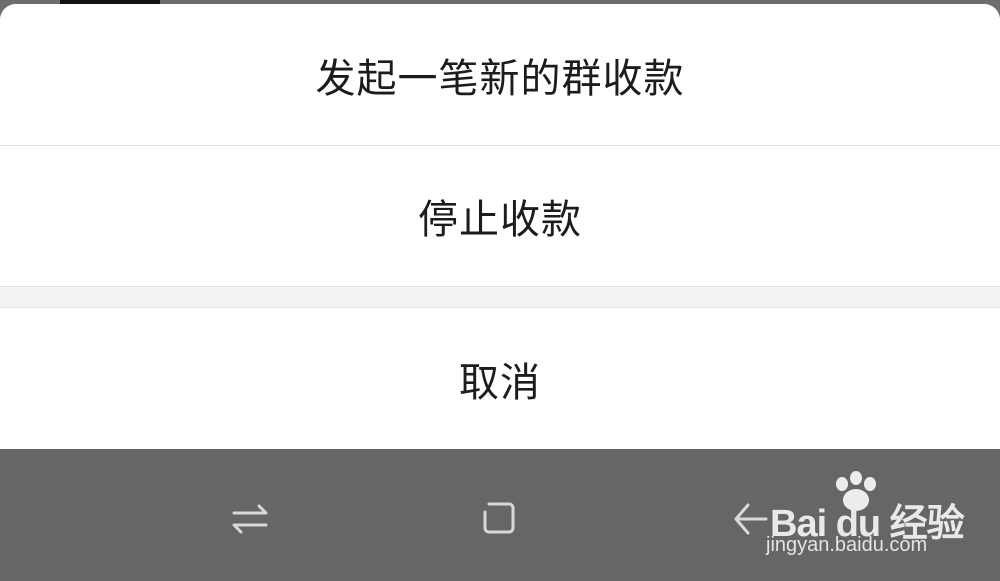 The image size is (1000, 581). I want to click on home-icon, so click(499, 518).